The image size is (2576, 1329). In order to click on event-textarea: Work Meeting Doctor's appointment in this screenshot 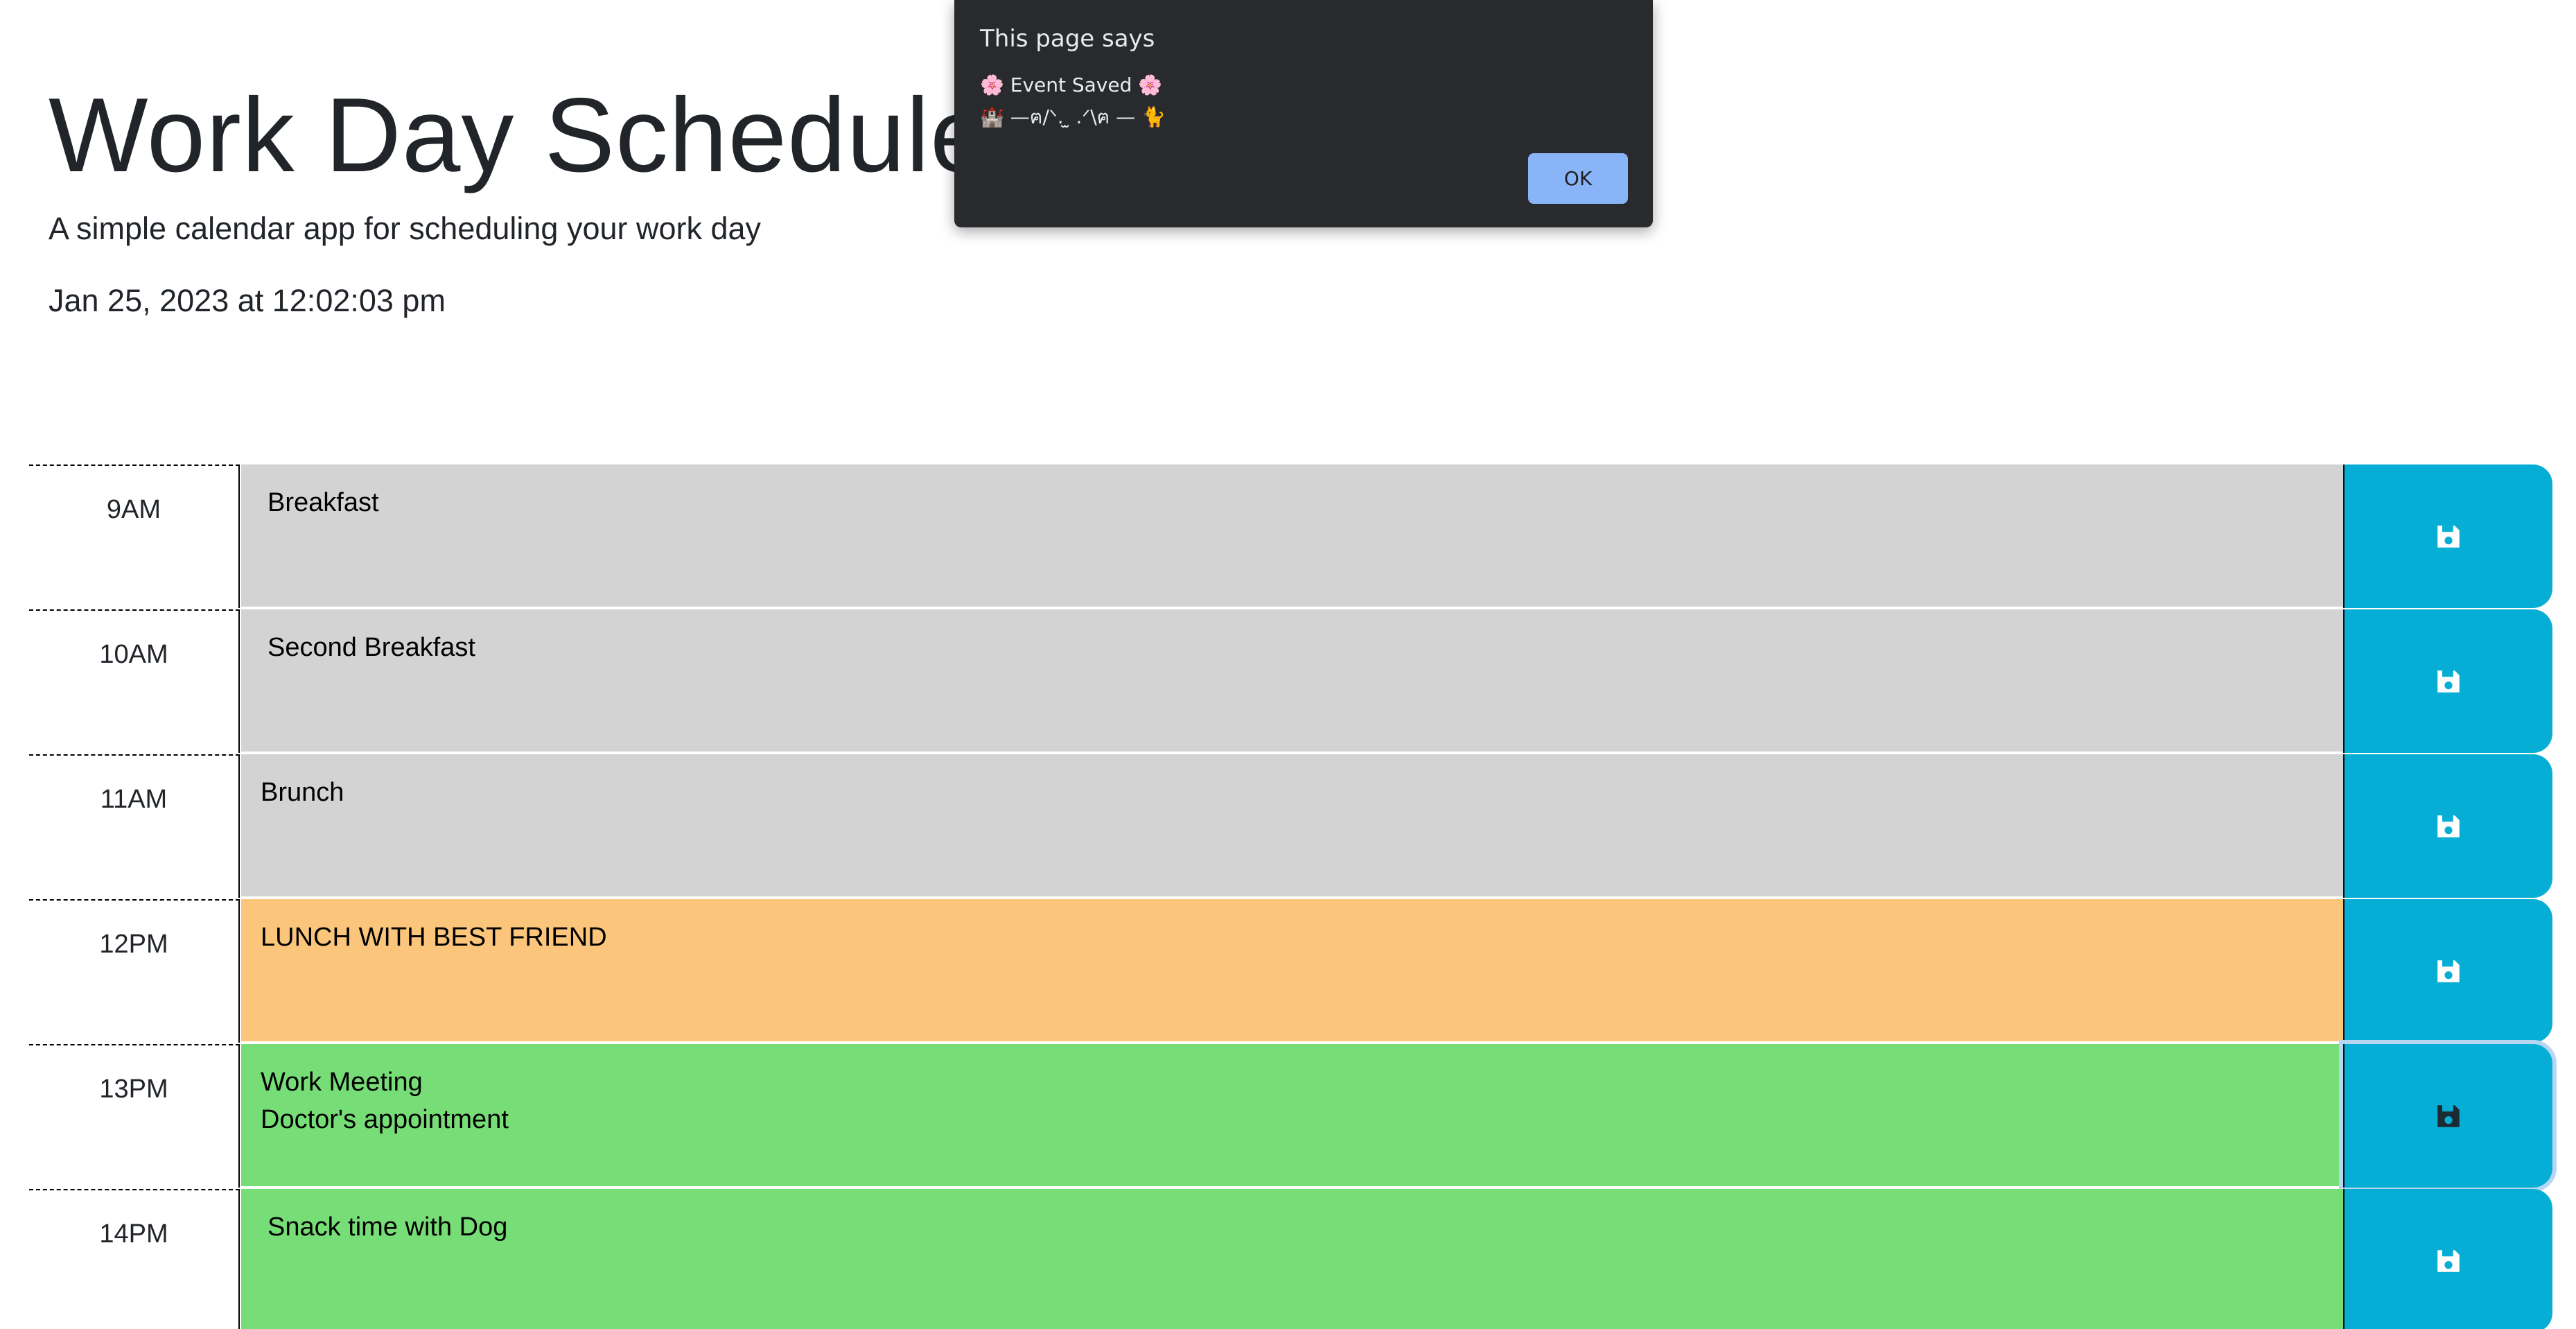, I will do `click(1292, 1116)`.